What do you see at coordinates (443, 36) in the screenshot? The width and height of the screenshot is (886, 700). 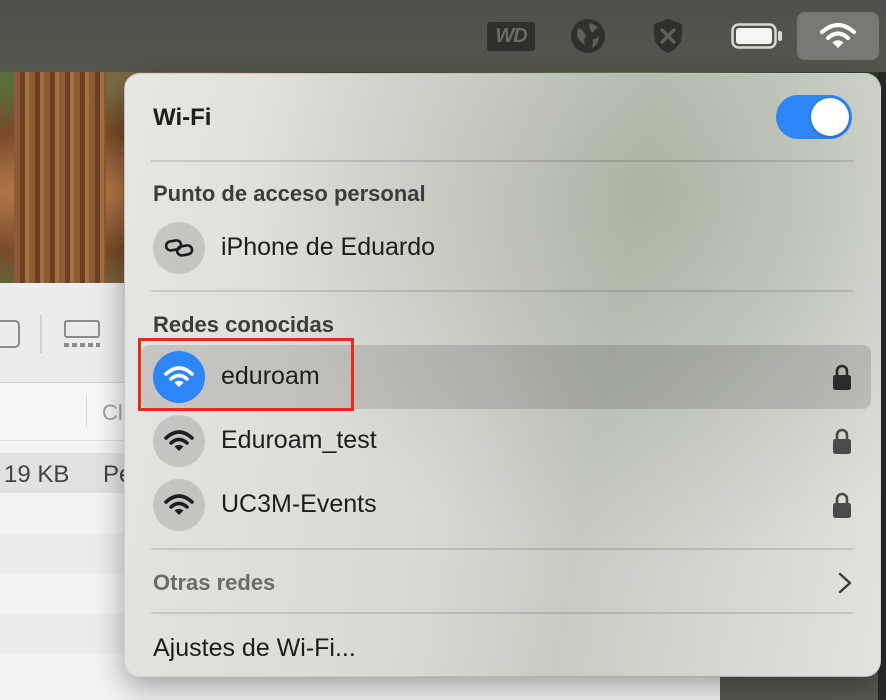 I see `menu-bar: WD` at bounding box center [443, 36].